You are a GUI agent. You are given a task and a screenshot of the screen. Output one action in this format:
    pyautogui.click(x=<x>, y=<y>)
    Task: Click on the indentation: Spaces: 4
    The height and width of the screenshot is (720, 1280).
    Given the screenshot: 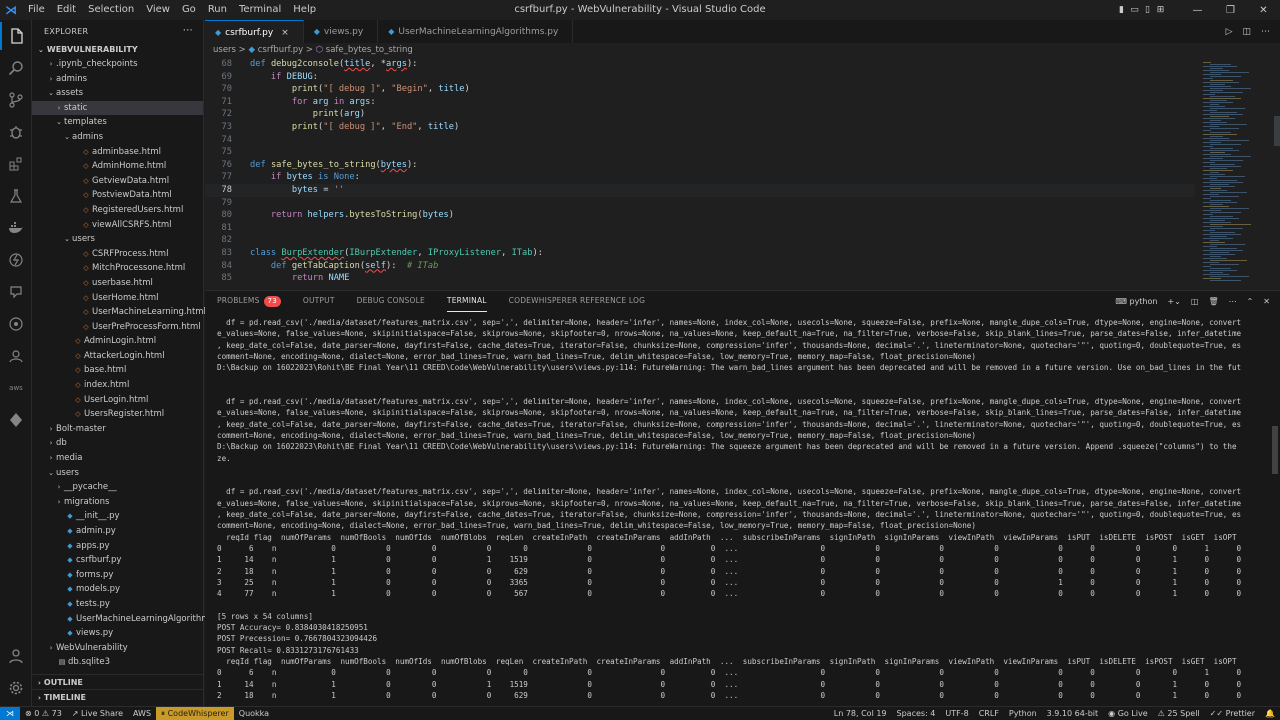 What is the action you would take?
    pyautogui.click(x=916, y=713)
    